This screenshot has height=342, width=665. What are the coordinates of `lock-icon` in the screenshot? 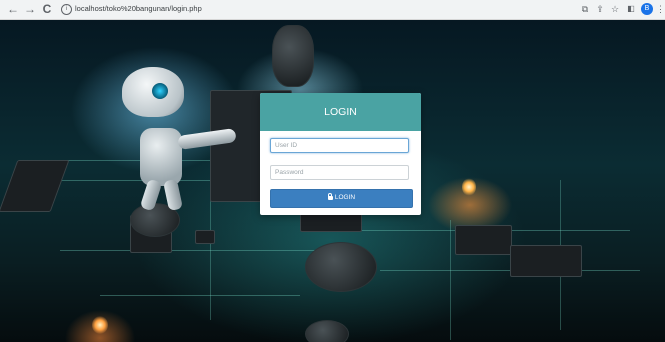 It's located at (330, 196).